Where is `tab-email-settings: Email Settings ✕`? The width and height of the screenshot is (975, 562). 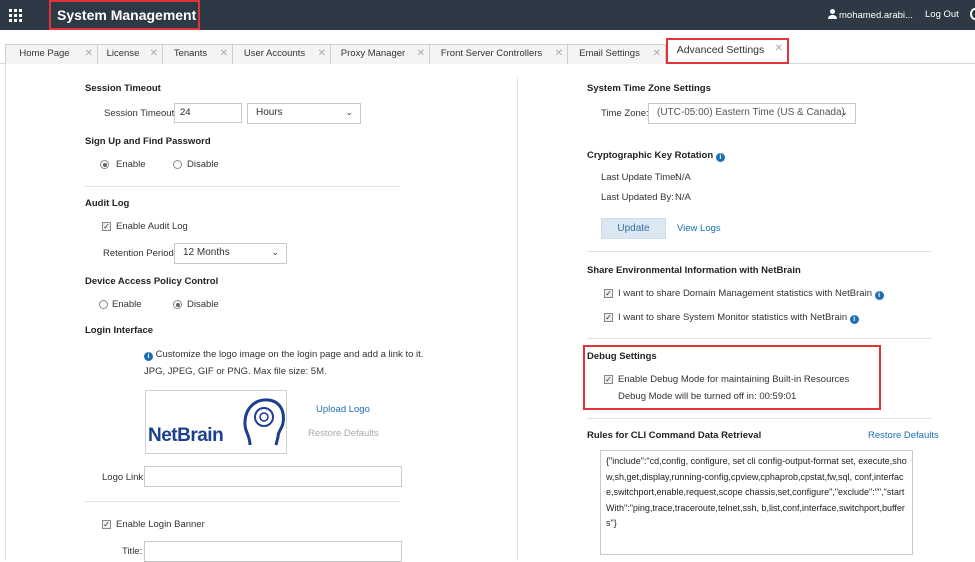
tab-email-settings: Email Settings ✕ is located at coordinates (616, 54).